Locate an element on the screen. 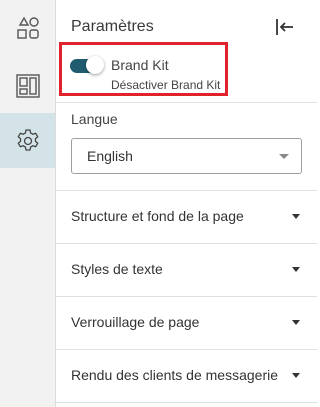  section-label: Structure et fond de la page is located at coordinates (157, 216).